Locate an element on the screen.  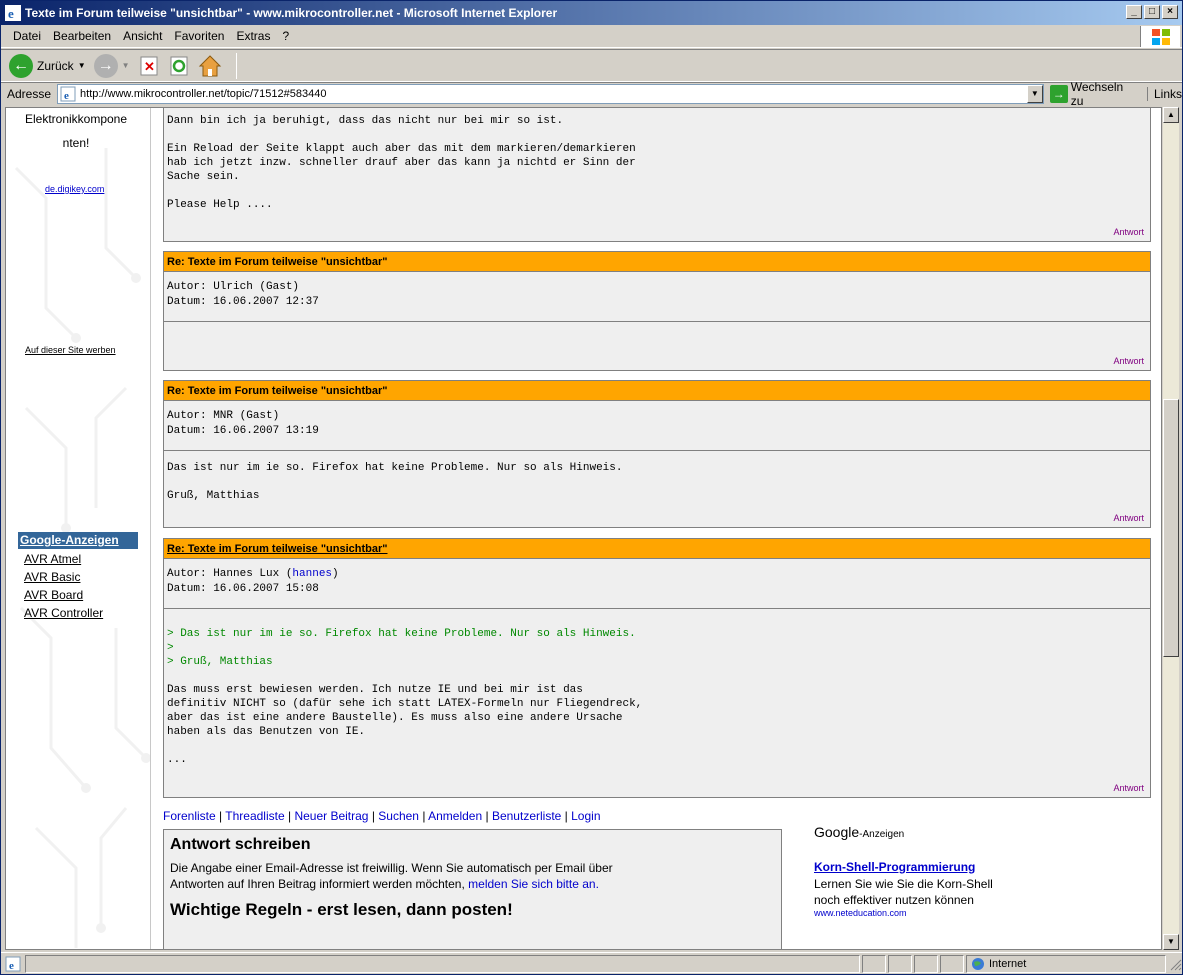
google-ads-heading: Google-Anzeigen is located at coordinates (78, 540).